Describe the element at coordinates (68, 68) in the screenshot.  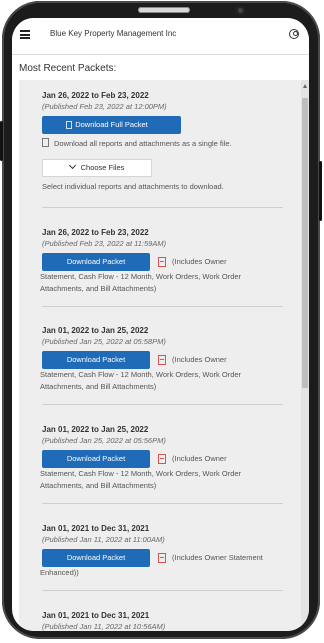
I see `section-title: Most Recent Packets:` at that location.